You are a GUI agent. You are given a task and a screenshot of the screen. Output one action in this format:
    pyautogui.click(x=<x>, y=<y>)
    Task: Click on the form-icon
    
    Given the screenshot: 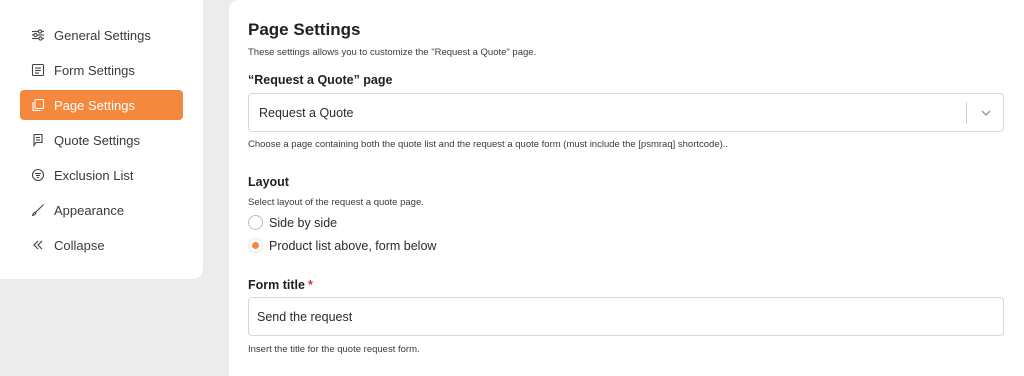 What is the action you would take?
    pyautogui.click(x=38, y=70)
    